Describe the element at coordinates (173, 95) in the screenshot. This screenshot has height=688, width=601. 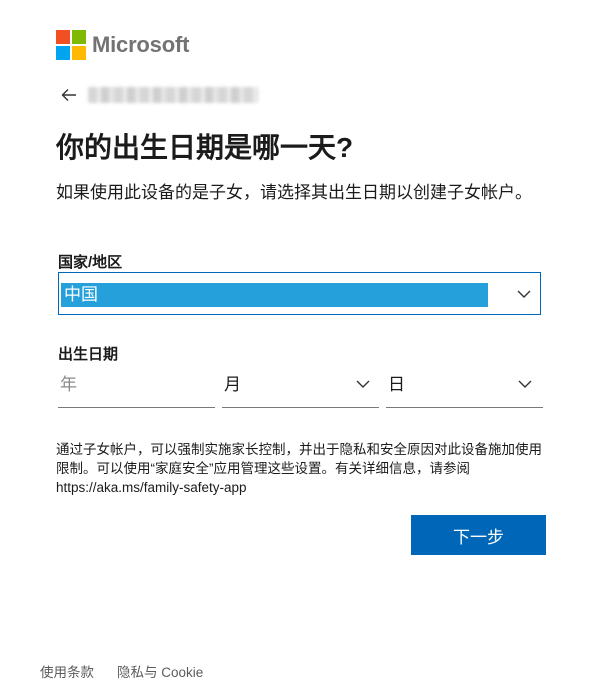
I see `account-identity` at that location.